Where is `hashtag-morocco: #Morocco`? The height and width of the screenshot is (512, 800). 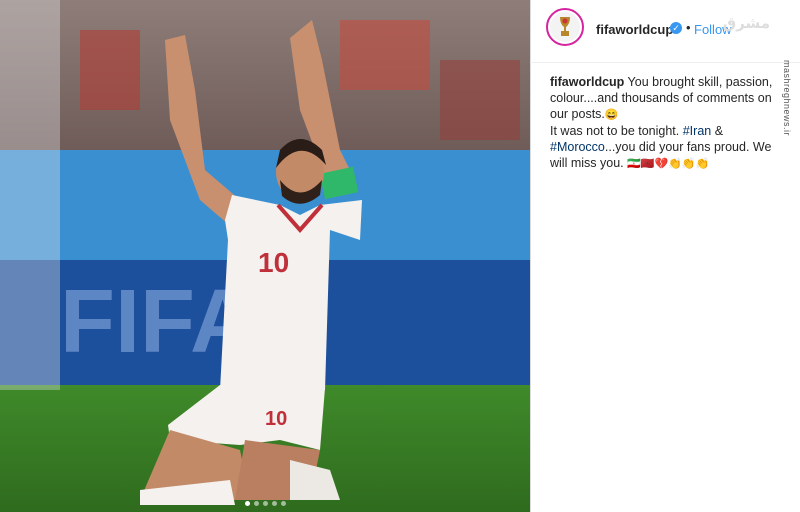 hashtag-morocco: #Morocco is located at coordinates (577, 147).